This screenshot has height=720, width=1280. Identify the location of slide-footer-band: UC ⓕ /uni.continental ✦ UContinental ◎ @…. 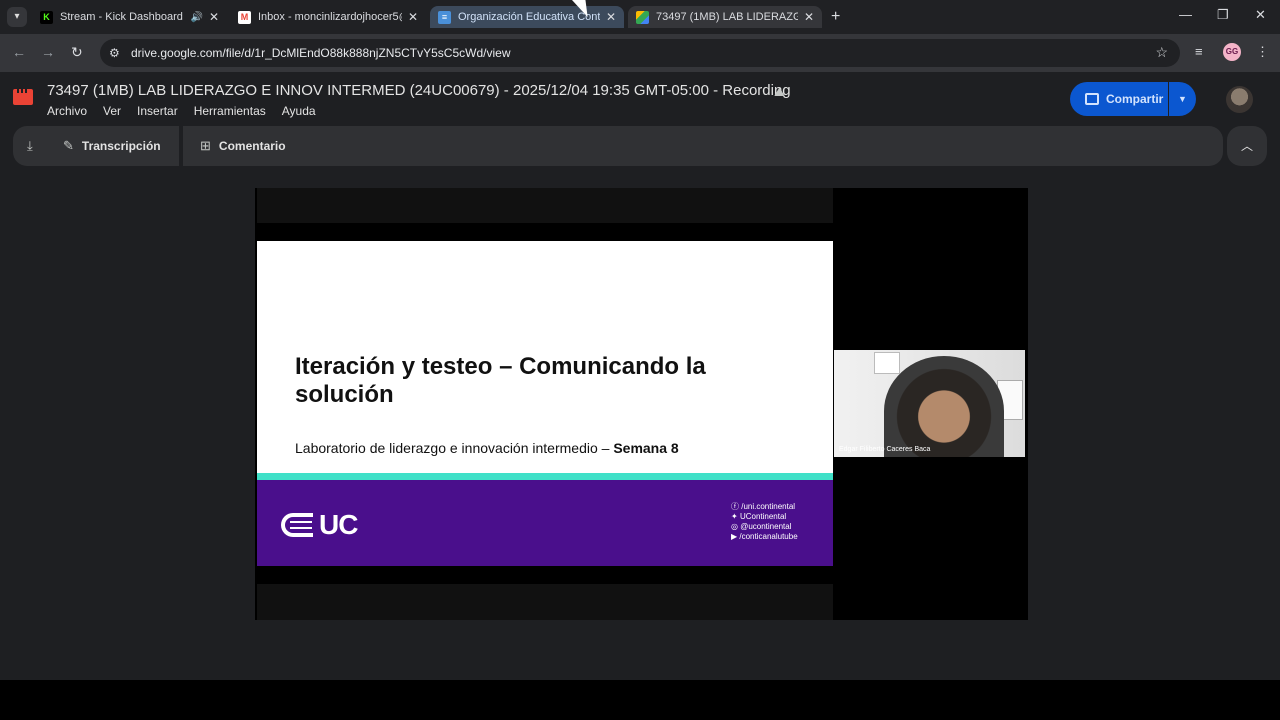
(545, 523).